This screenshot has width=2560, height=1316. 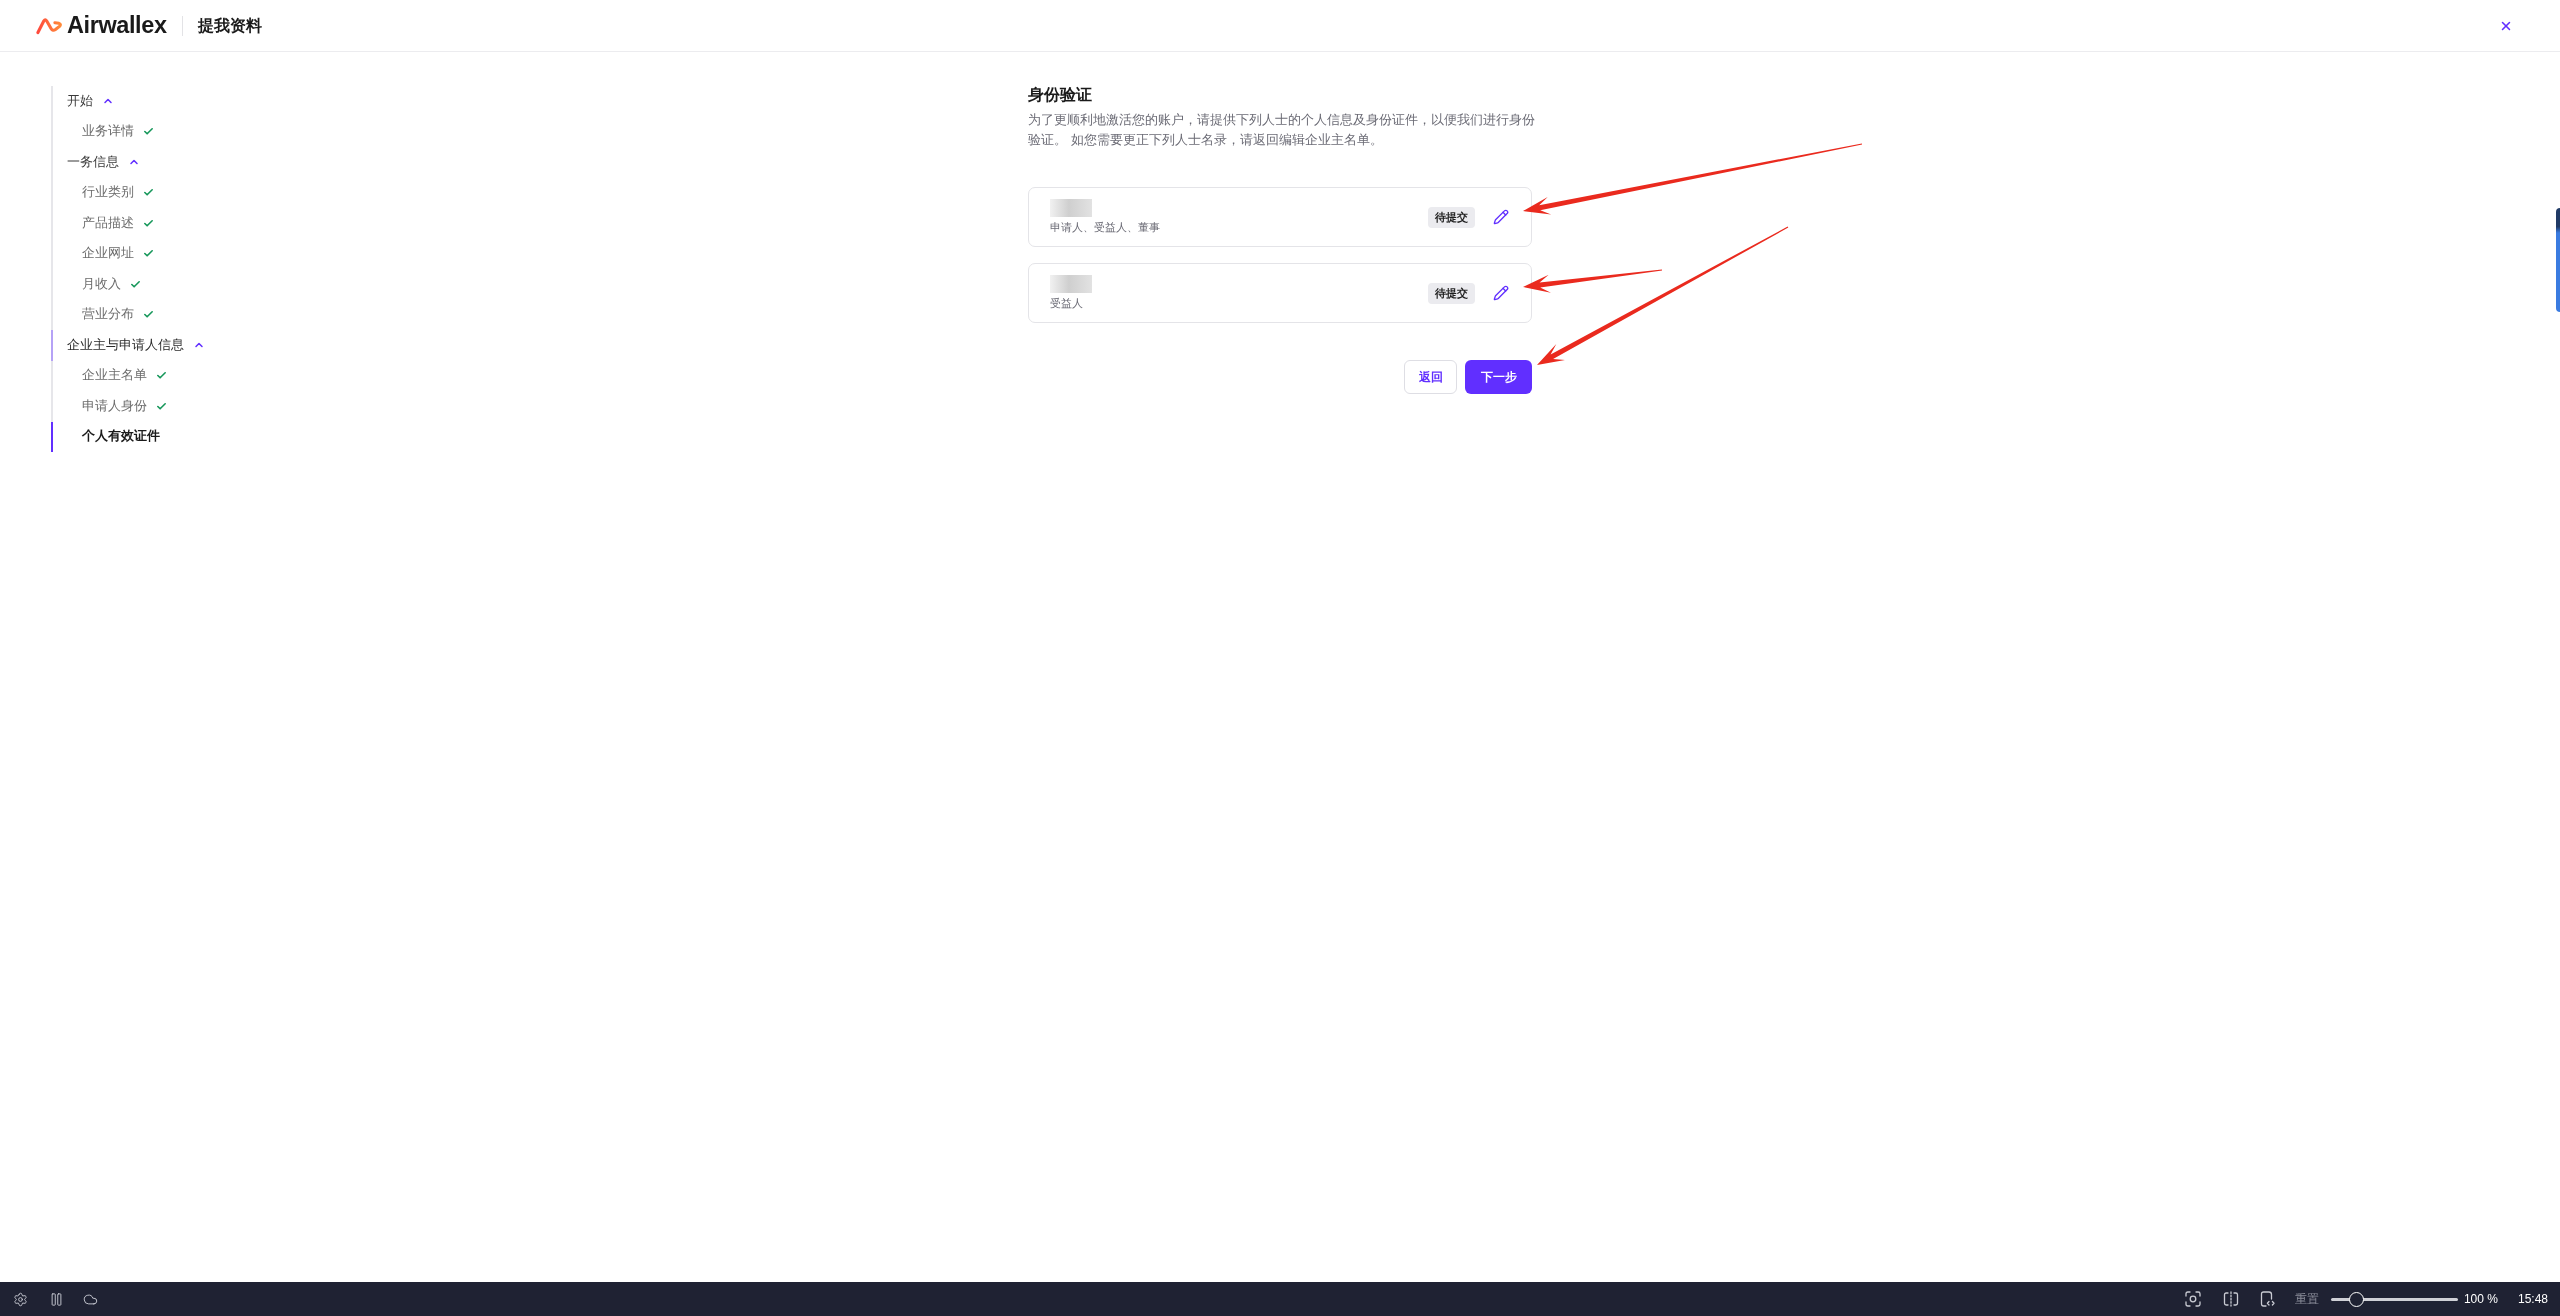 What do you see at coordinates (2192, 1299) in the screenshot?
I see `scan-icon` at bounding box center [2192, 1299].